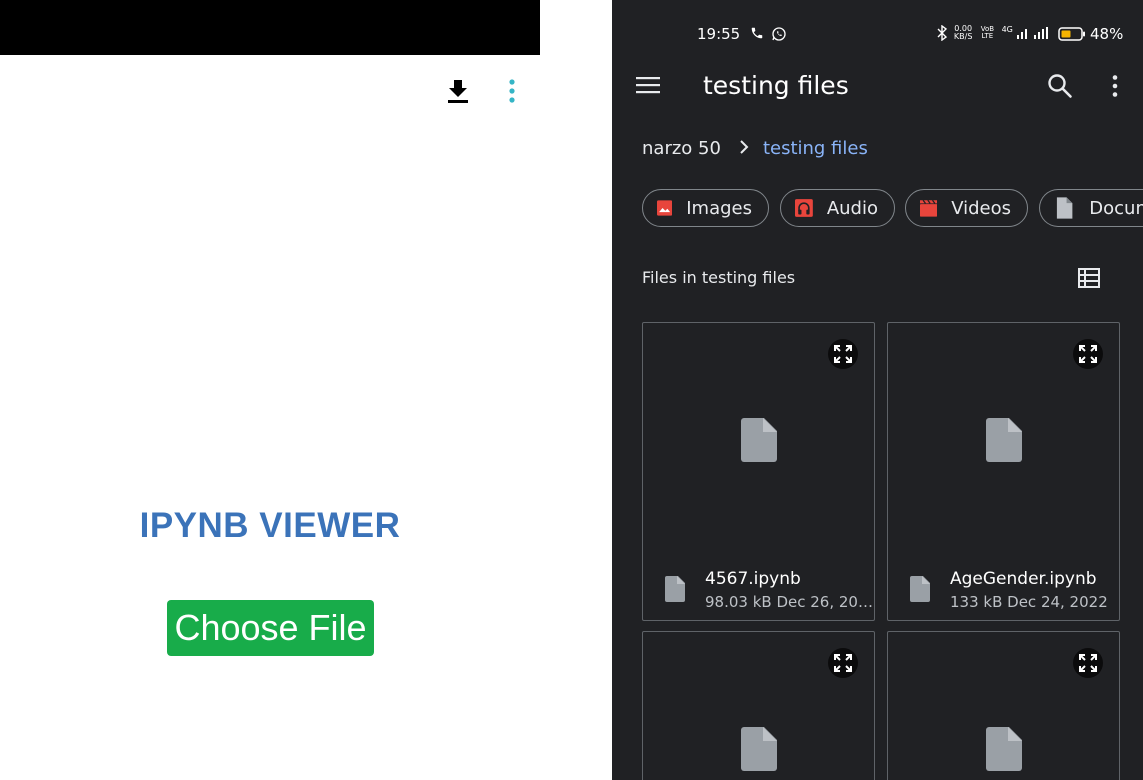 The height and width of the screenshot is (780, 1143). I want to click on chip-label: Docum, so click(1116, 208).